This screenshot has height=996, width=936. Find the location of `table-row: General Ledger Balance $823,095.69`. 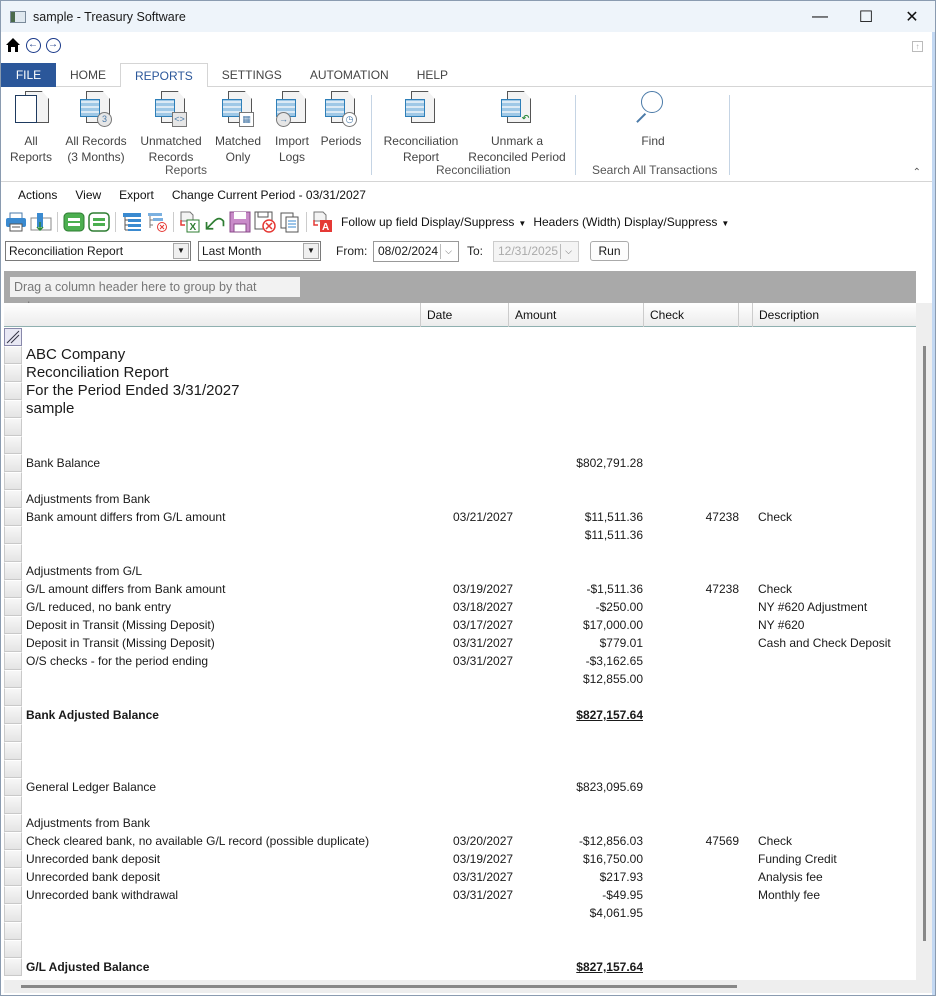

table-row: General Ledger Balance $823,095.69 is located at coordinates (460, 787).